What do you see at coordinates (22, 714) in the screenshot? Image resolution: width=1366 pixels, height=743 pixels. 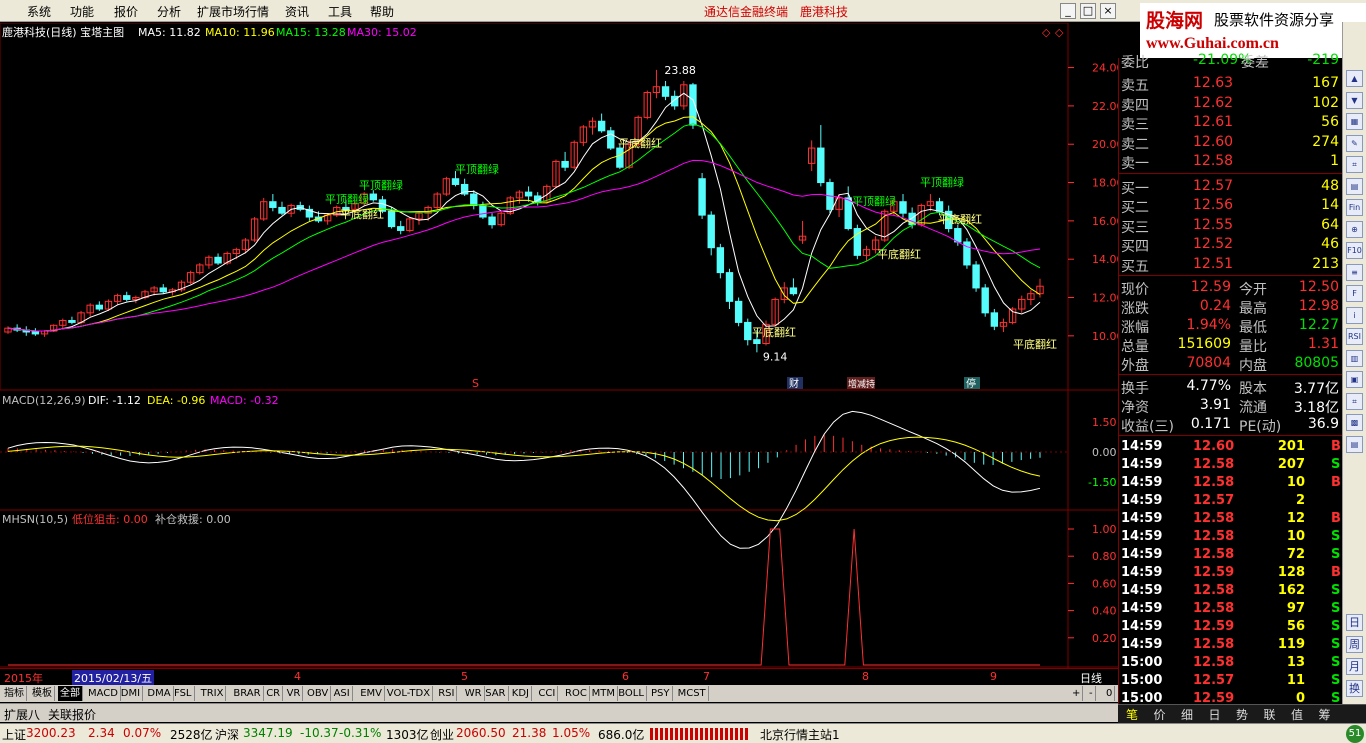 I see `expand-tab: 扩展八` at bounding box center [22, 714].